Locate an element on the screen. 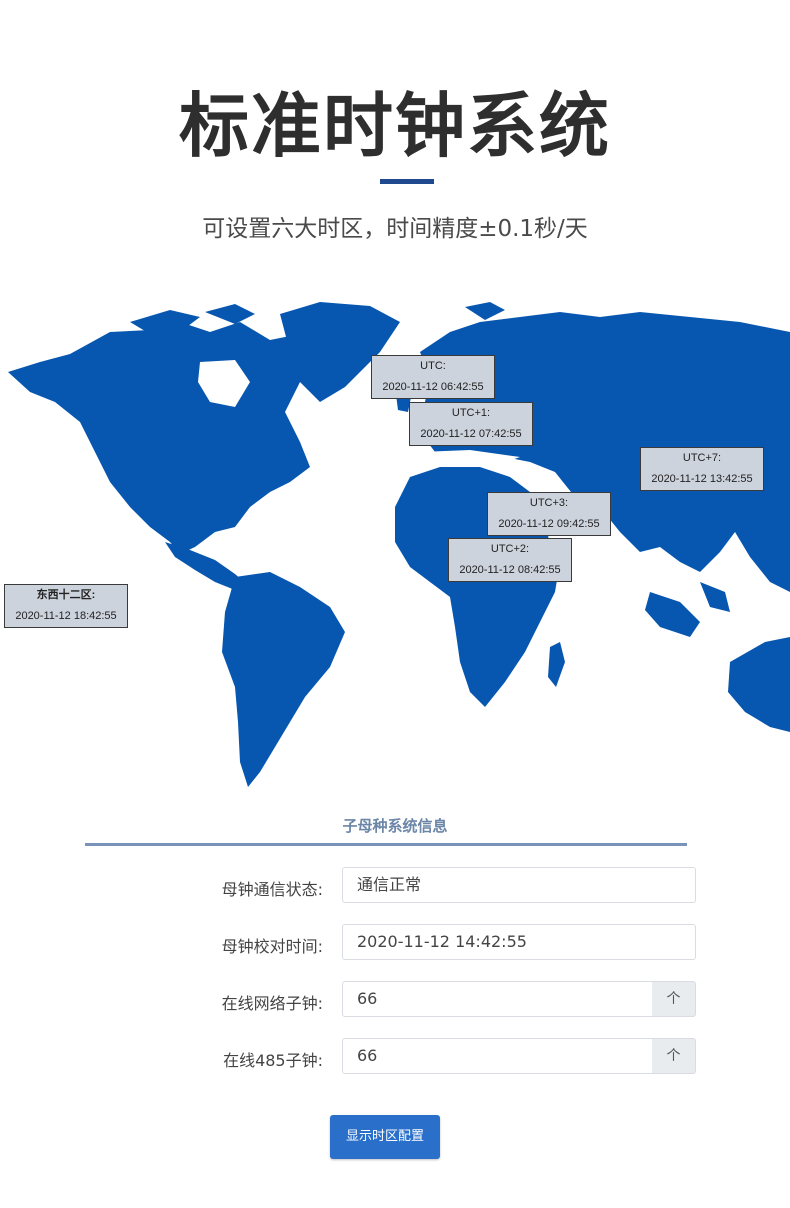 The height and width of the screenshot is (1208, 790). title-underline is located at coordinates (407, 181).